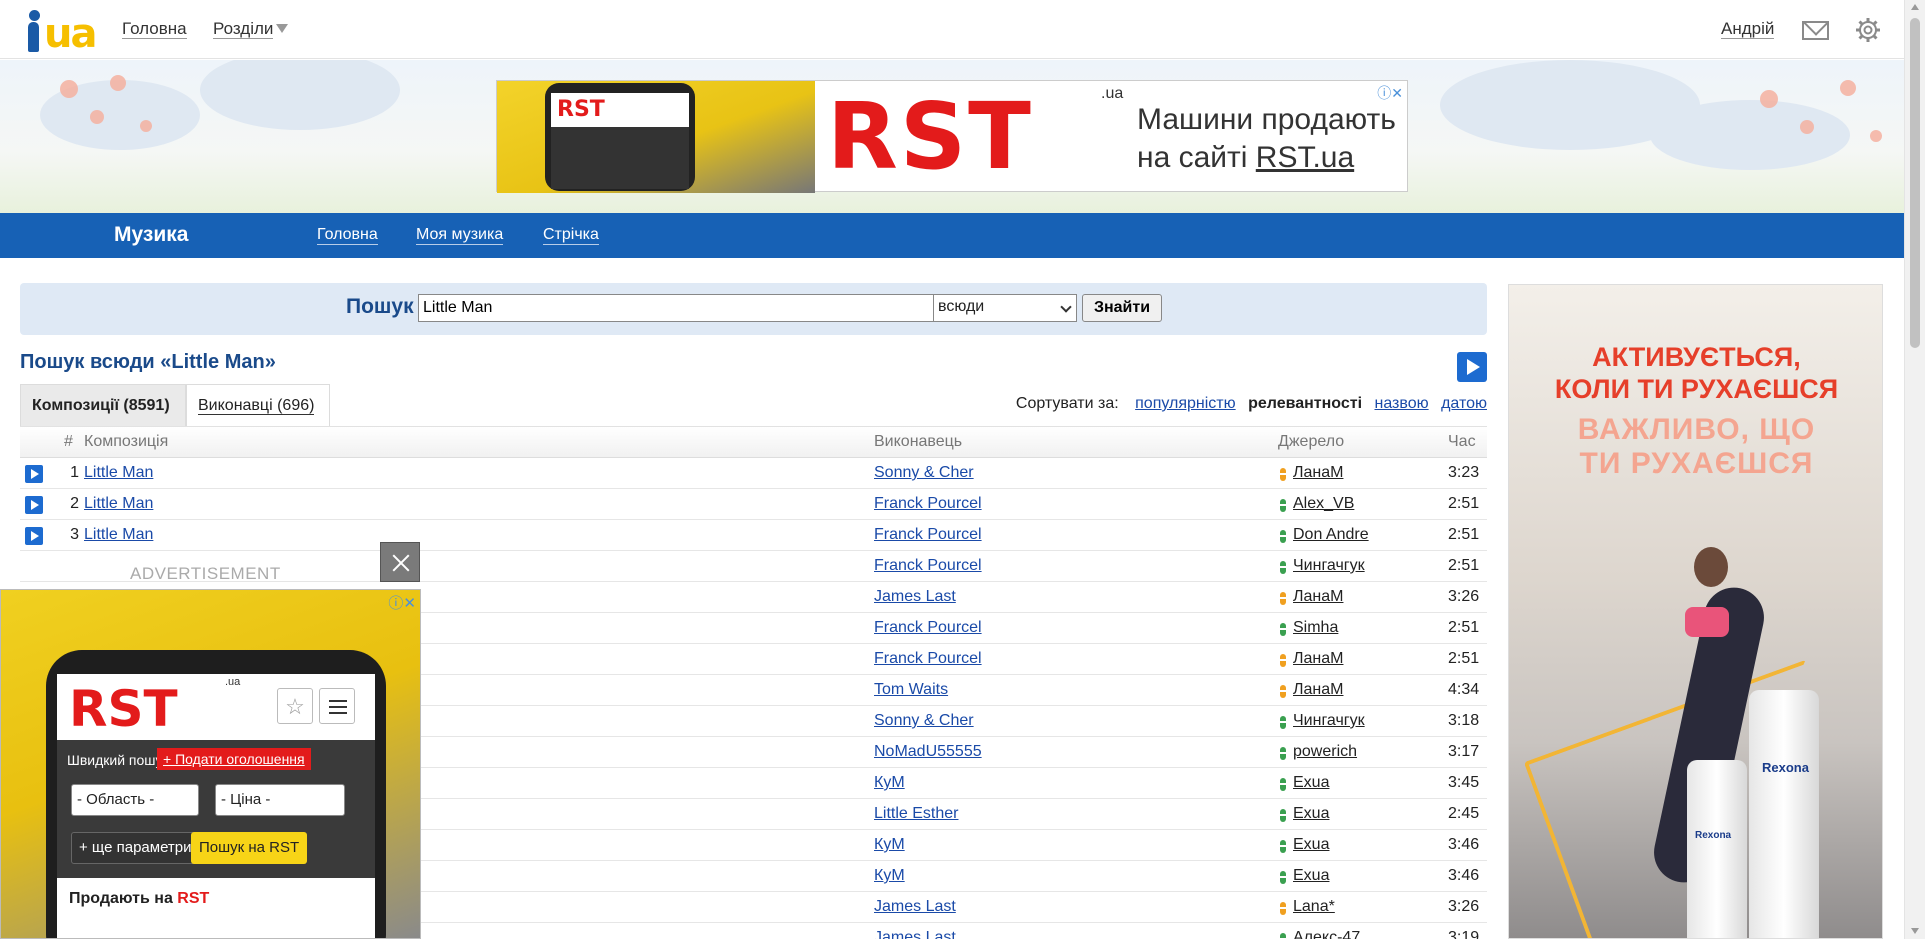 This screenshot has height=939, width=1925. What do you see at coordinates (1005, 308) in the screenshot?
I see `search-scope-select: всюди` at bounding box center [1005, 308].